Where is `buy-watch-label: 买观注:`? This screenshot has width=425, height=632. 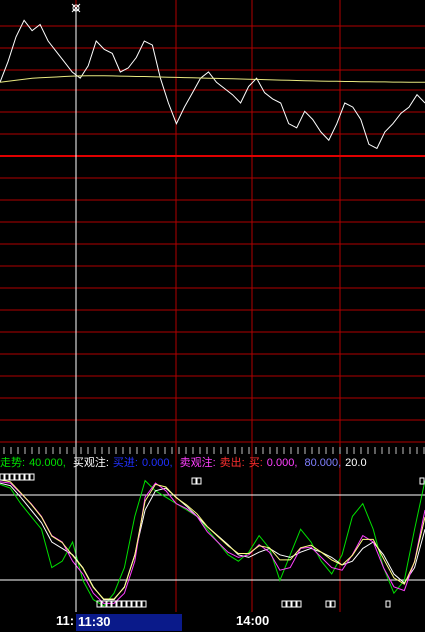 buy-watch-label: 买观注: is located at coordinates (90, 463).